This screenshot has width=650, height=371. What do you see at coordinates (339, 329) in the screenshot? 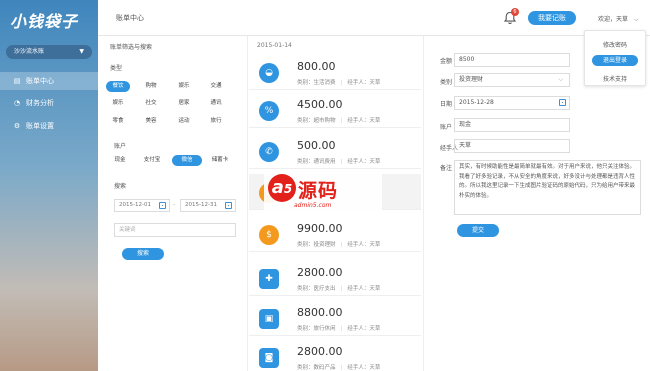
I see `bill-meta: 类别：旅行休闲 | 经手人：天草` at bounding box center [339, 329].